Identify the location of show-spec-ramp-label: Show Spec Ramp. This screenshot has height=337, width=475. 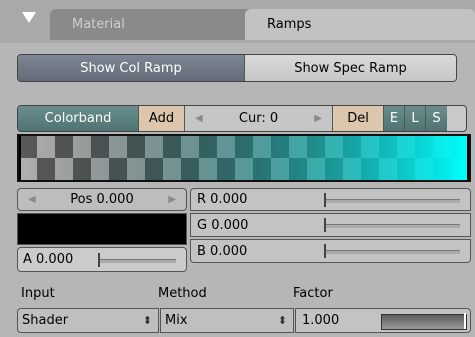
(350, 68).